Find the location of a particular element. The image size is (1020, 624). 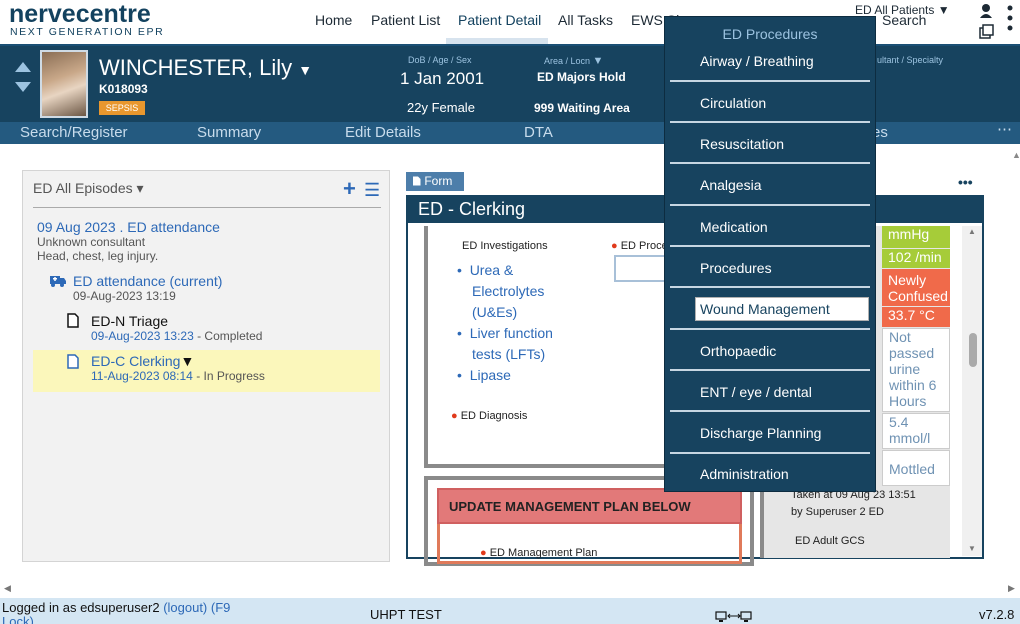

consultant-header: ultant / Specialty is located at coordinates (910, 60).